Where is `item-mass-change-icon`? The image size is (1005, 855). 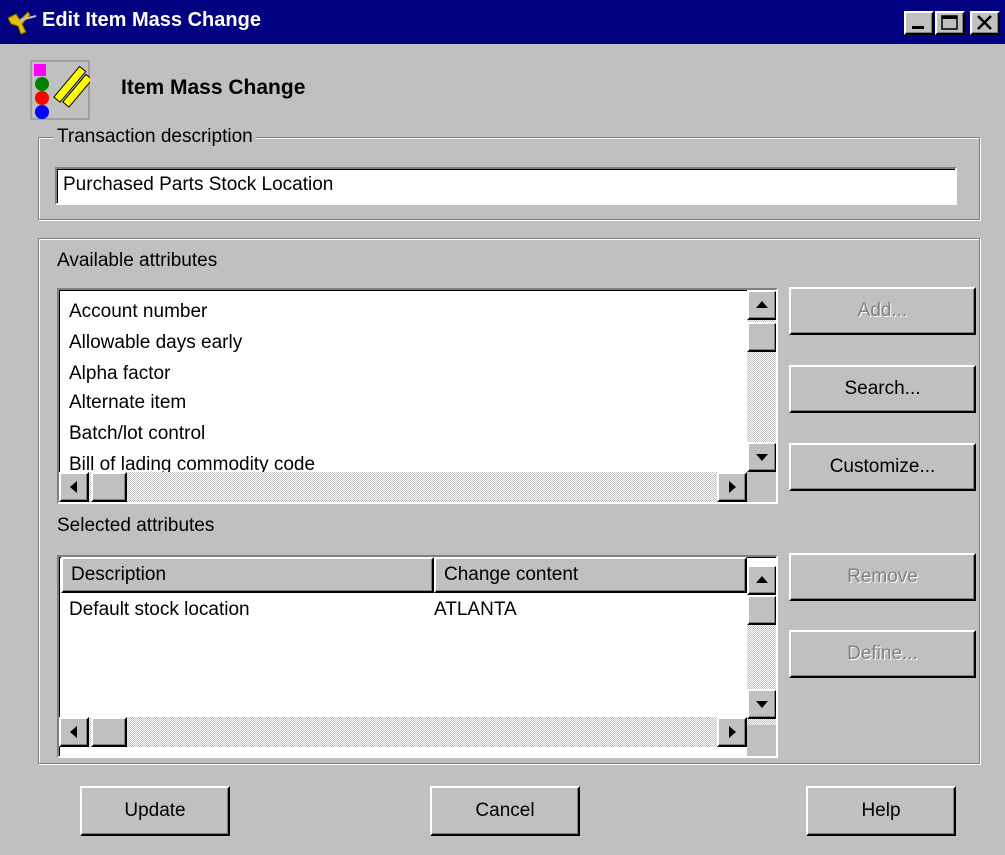
item-mass-change-icon is located at coordinates (60, 90).